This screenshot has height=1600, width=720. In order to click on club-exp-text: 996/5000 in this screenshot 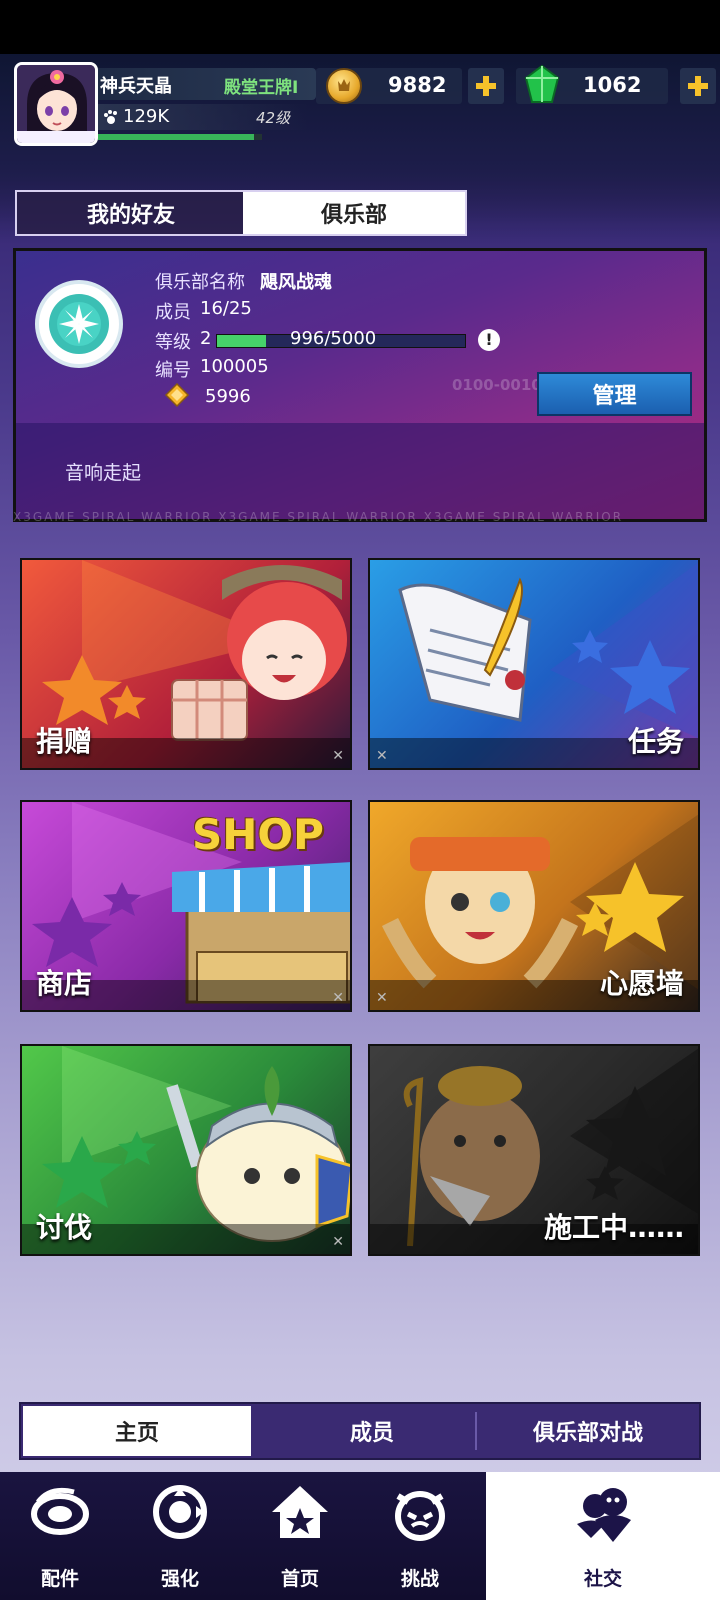, I will do `click(333, 338)`.